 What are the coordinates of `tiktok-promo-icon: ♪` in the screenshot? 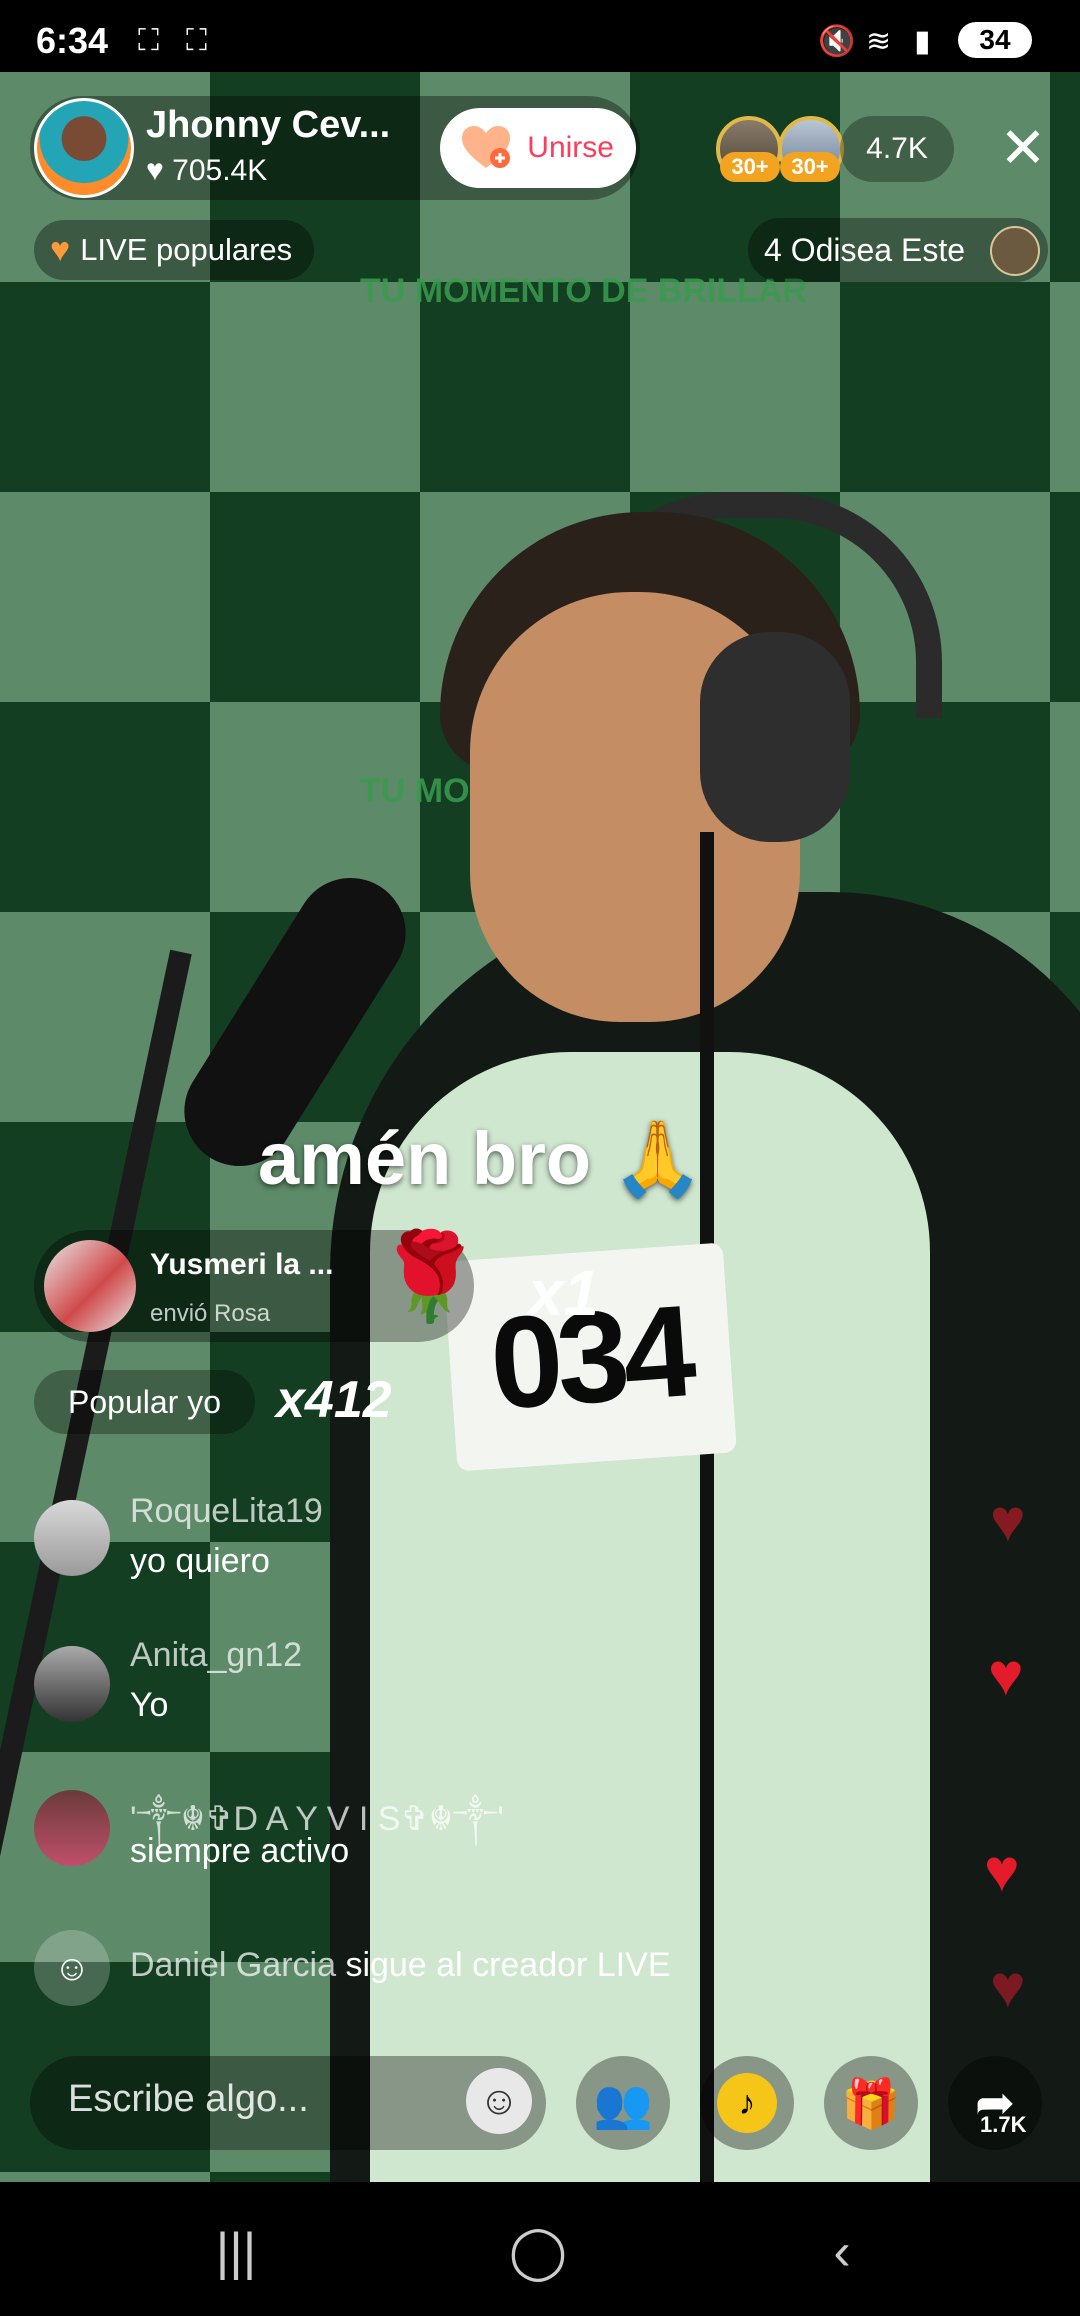 It's located at (747, 2103).